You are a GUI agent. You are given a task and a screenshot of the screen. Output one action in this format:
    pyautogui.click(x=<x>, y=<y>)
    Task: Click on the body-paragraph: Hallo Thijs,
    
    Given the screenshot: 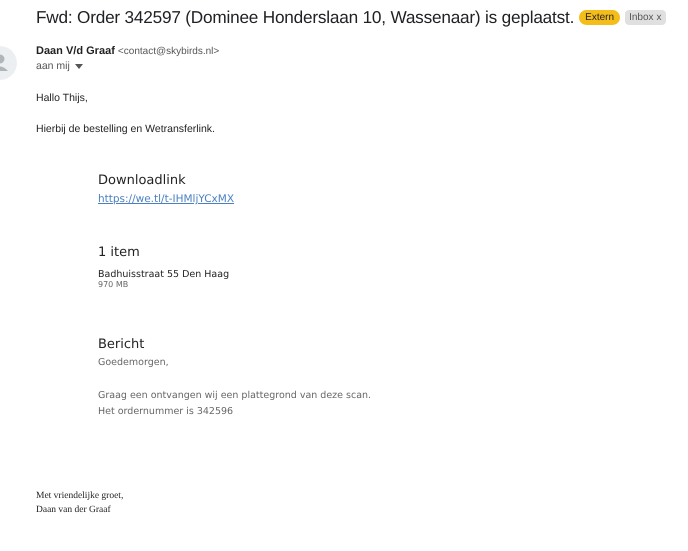 What is the action you would take?
    pyautogui.click(x=62, y=98)
    